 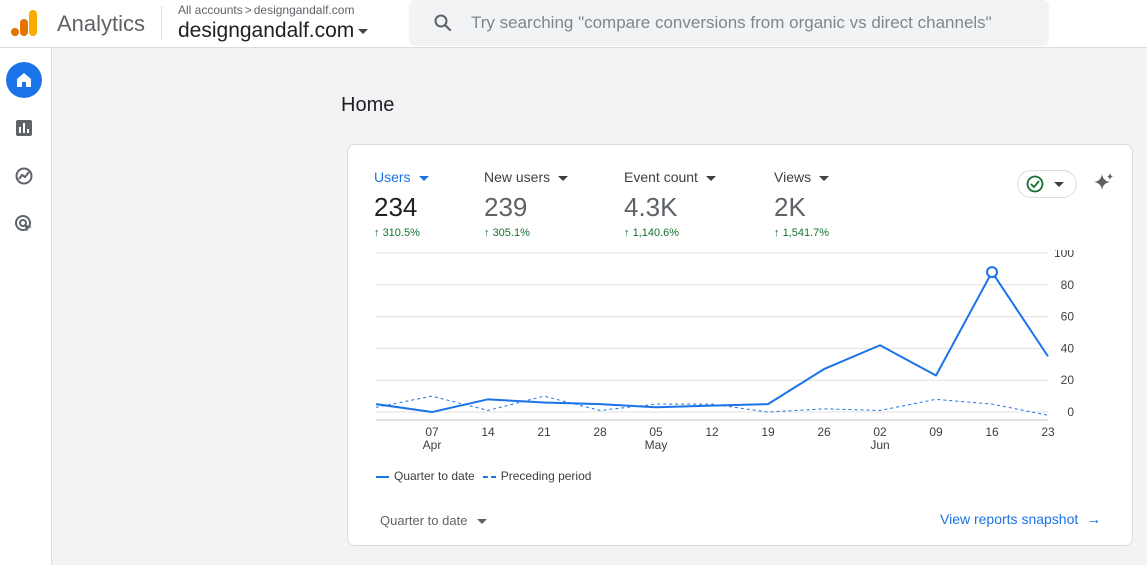 I want to click on x-tick-label: 14, so click(x=488, y=432).